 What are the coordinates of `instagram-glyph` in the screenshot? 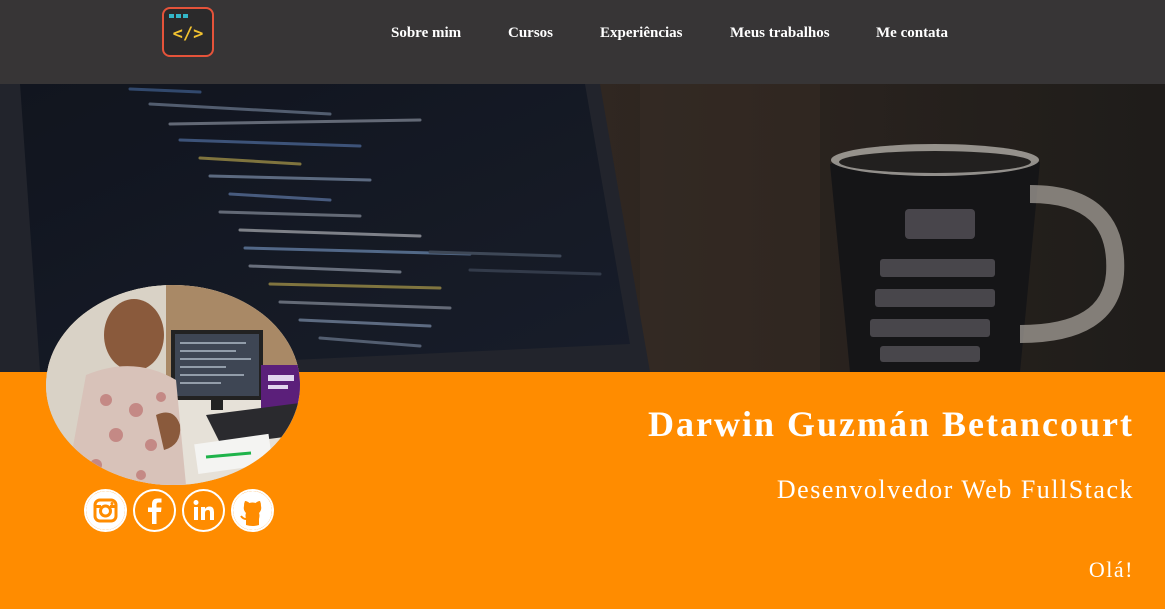 It's located at (105, 510).